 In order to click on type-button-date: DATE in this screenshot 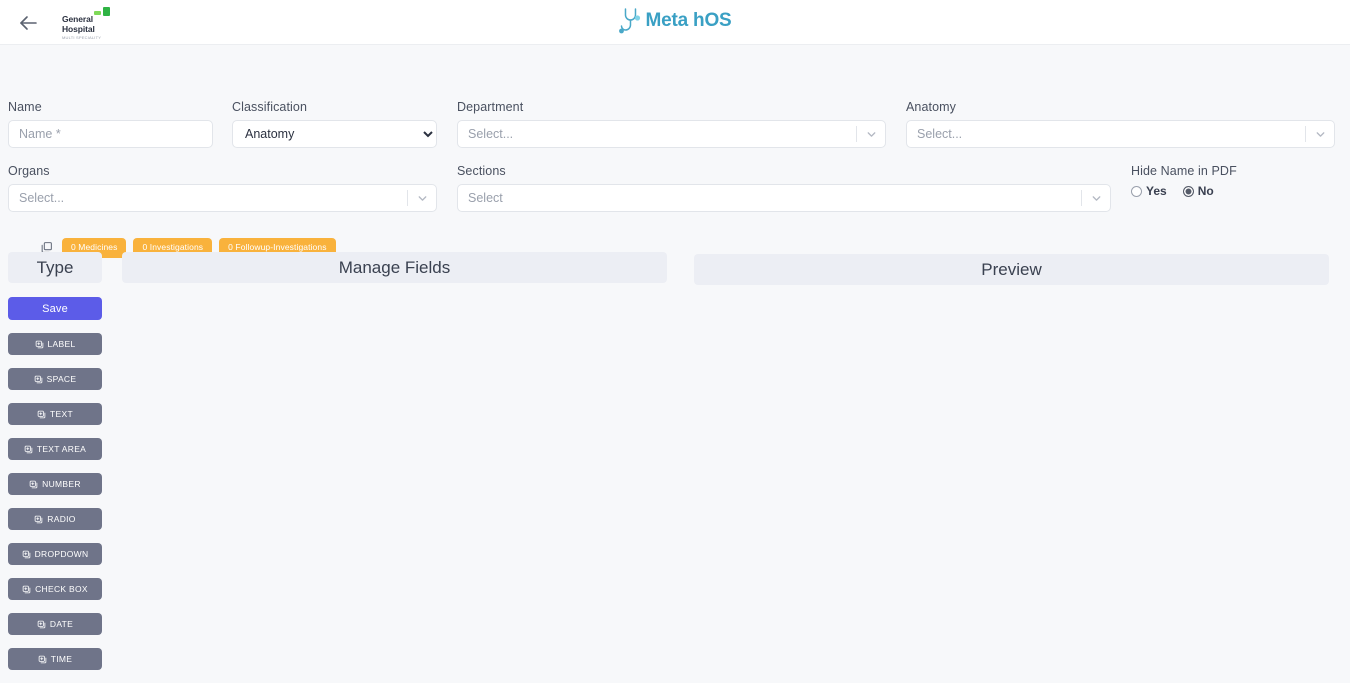, I will do `click(55, 624)`.